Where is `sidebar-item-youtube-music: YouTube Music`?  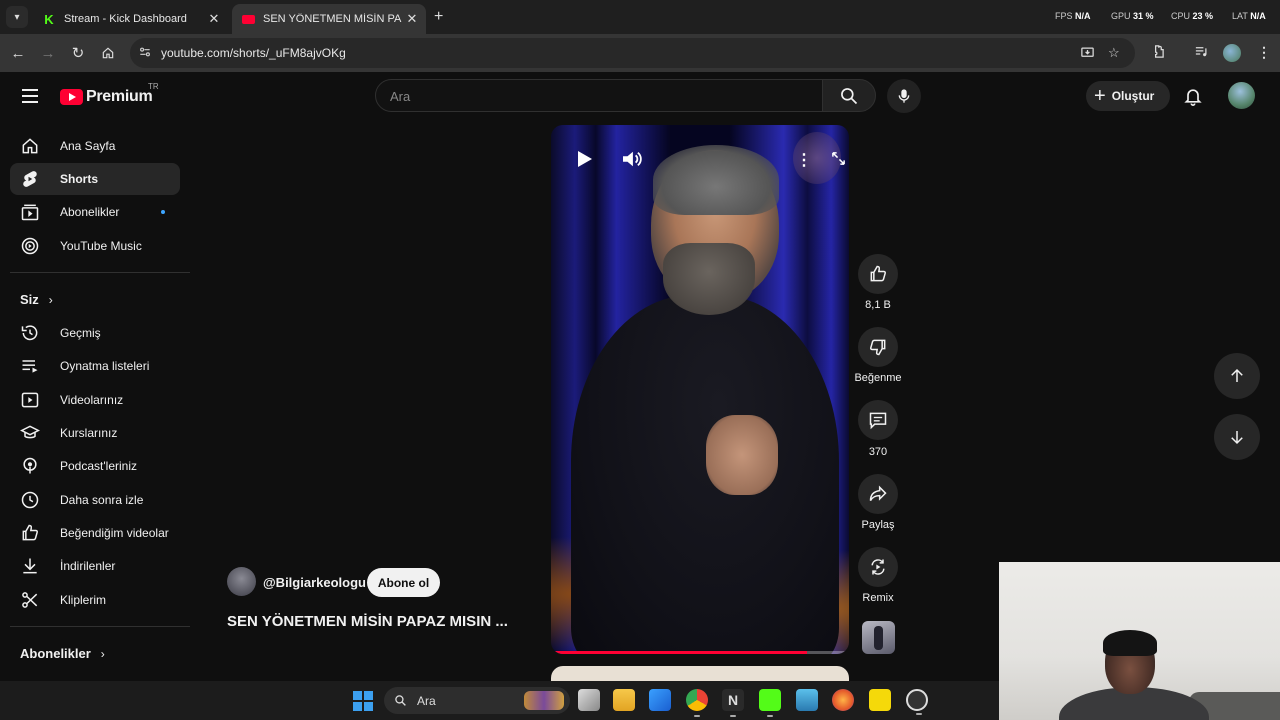 sidebar-item-youtube-music: YouTube Music is located at coordinates (95, 246).